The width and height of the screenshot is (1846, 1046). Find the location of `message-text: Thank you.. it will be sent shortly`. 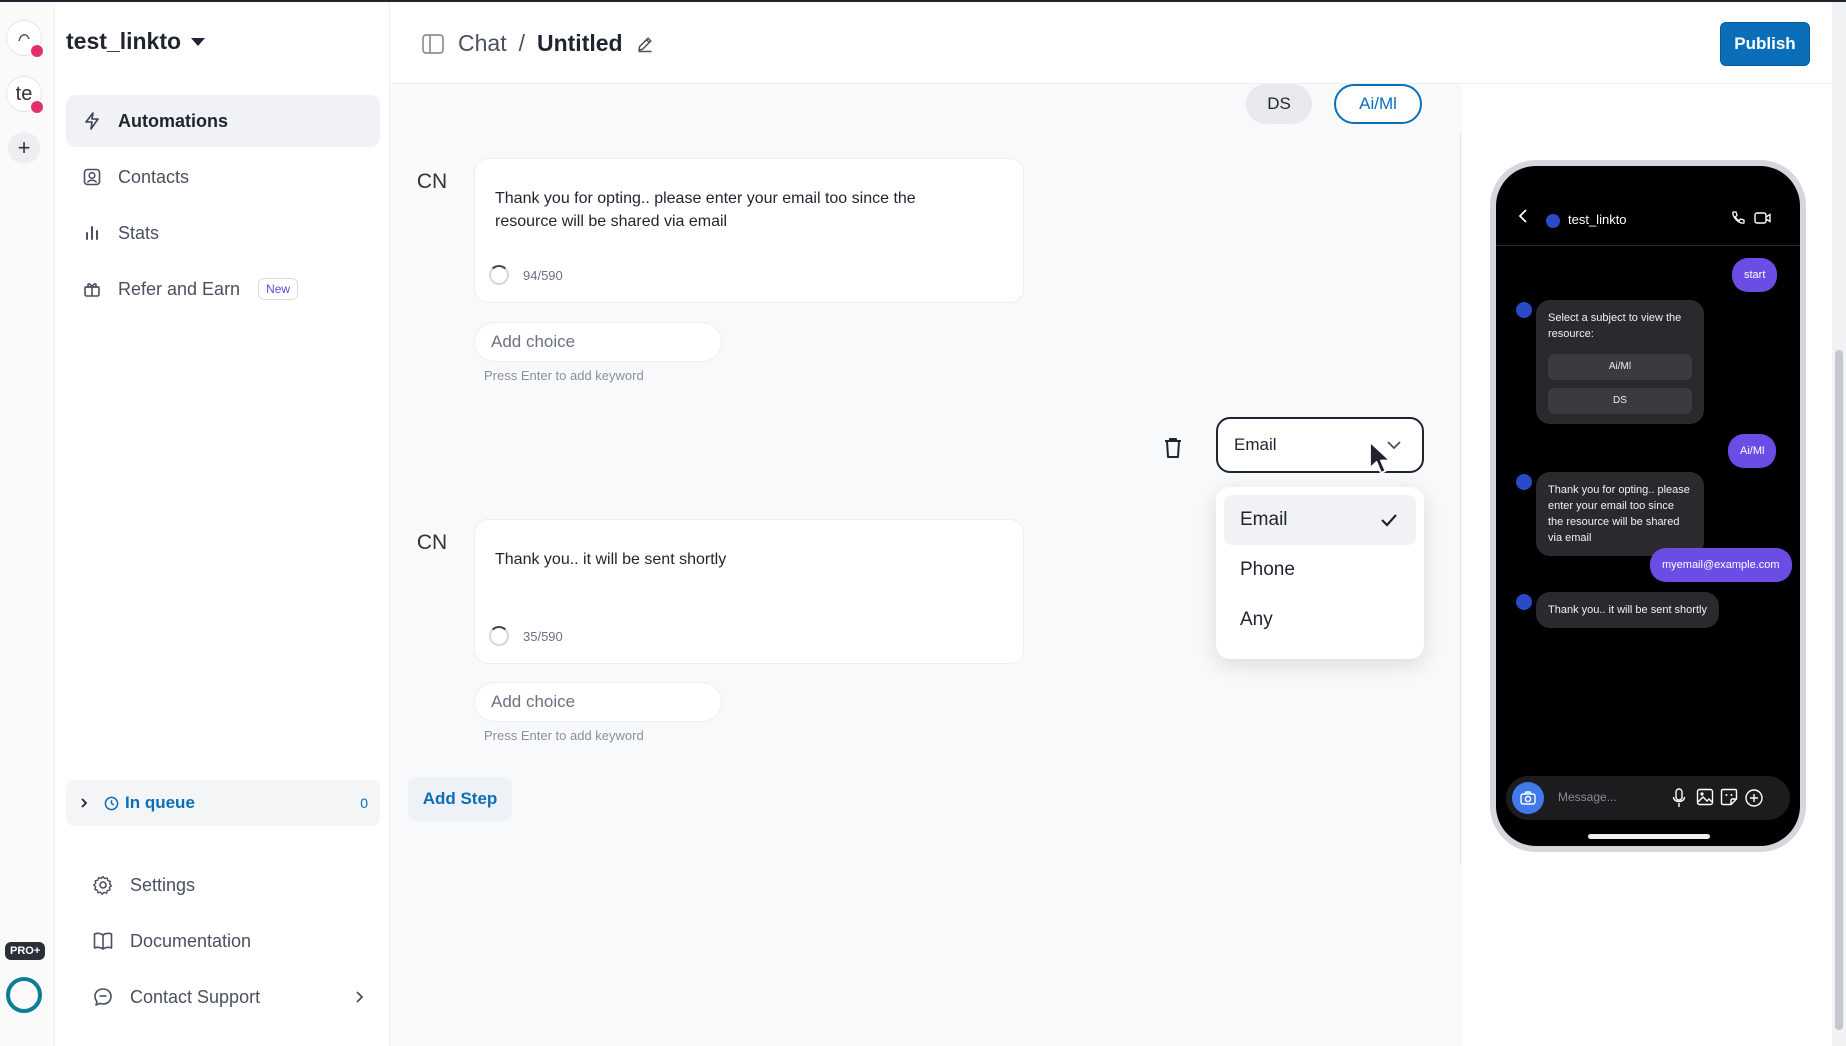

message-text: Thank you.. it will be sent shortly is located at coordinates (735, 559).